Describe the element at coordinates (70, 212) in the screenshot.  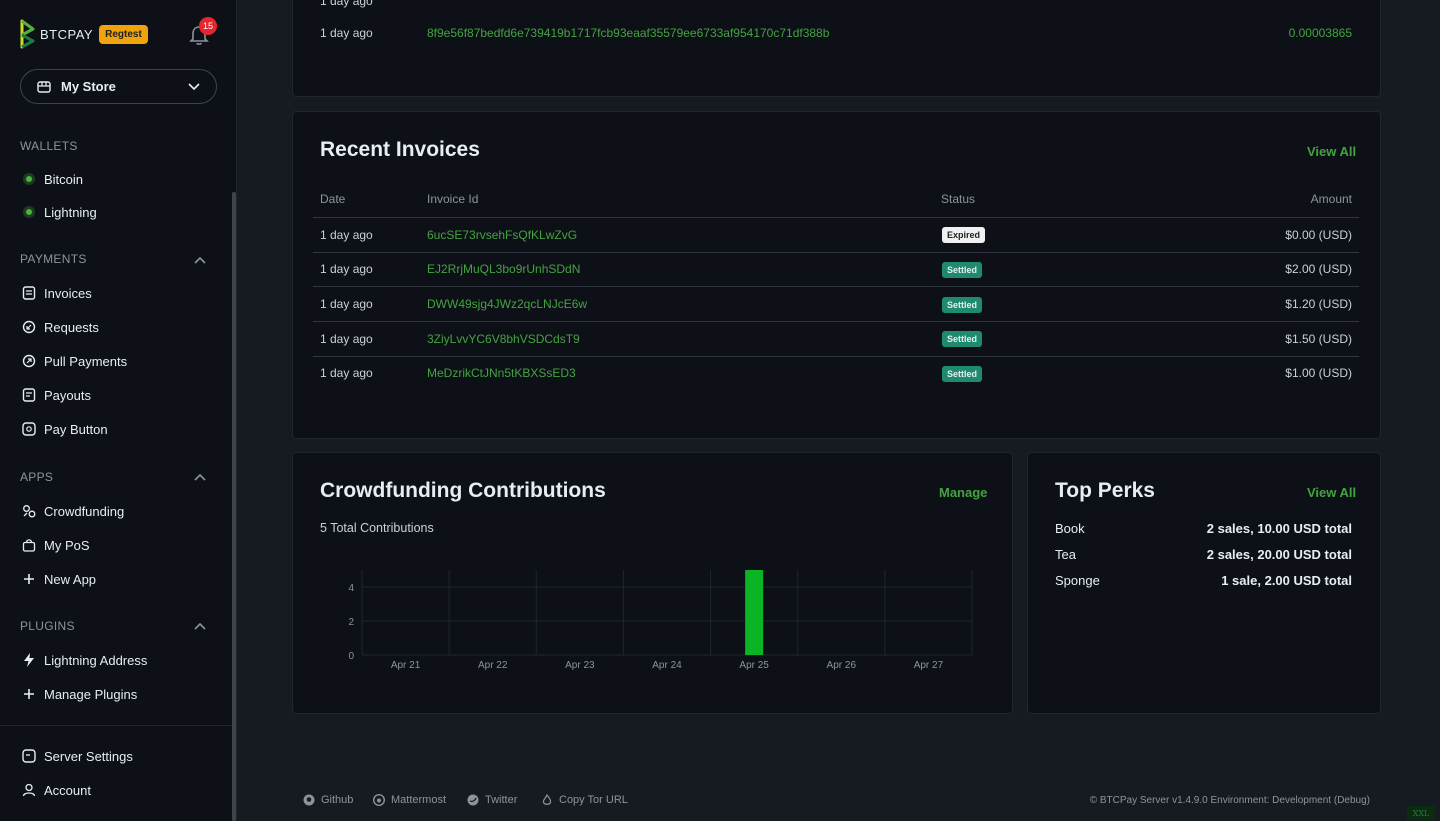
I see `sidebar-item-label: Lightning` at that location.